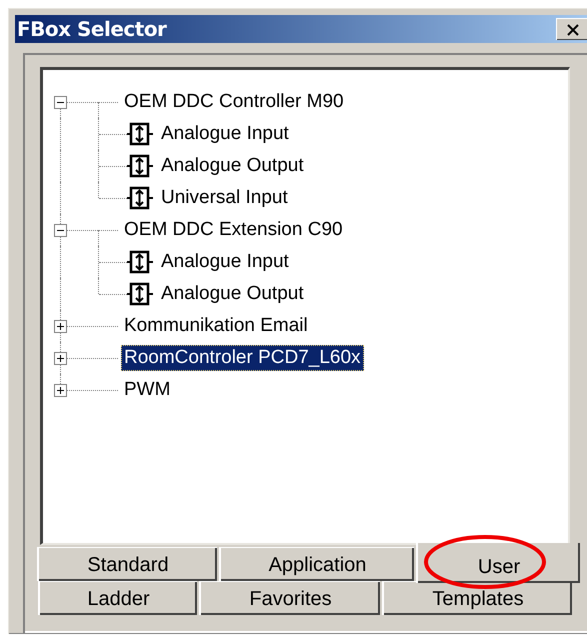 The width and height of the screenshot is (587, 639). What do you see at coordinates (127, 564) in the screenshot?
I see `tab: Standard` at bounding box center [127, 564].